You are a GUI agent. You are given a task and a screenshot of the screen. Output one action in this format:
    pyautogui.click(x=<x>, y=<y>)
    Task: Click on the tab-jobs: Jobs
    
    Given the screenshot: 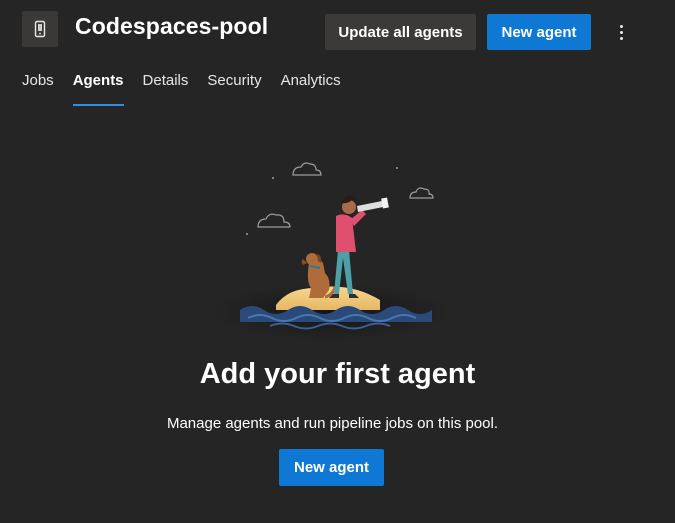 What is the action you would take?
    pyautogui.click(x=38, y=89)
    